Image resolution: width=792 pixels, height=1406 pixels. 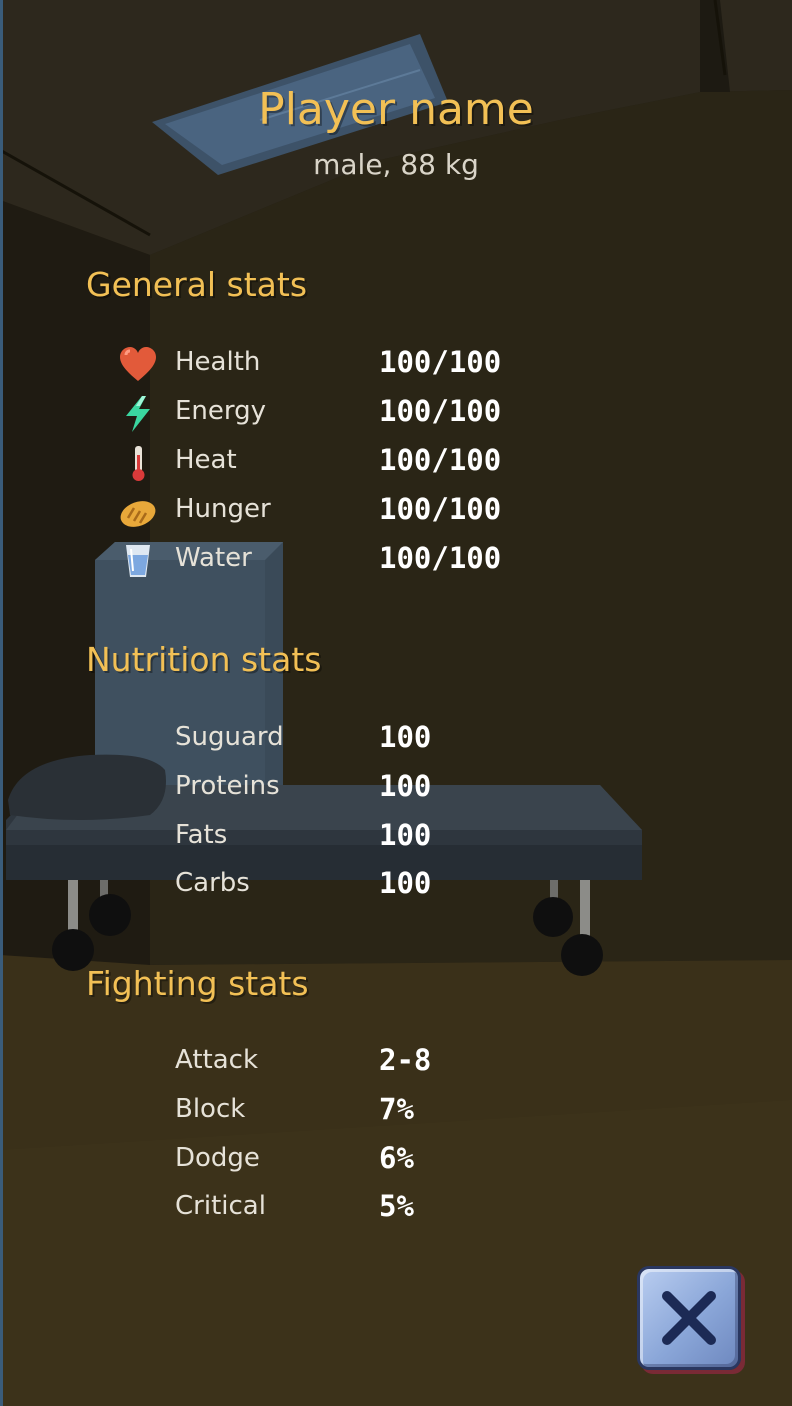 What do you see at coordinates (229, 737) in the screenshot?
I see `stat-label: Suguard` at bounding box center [229, 737].